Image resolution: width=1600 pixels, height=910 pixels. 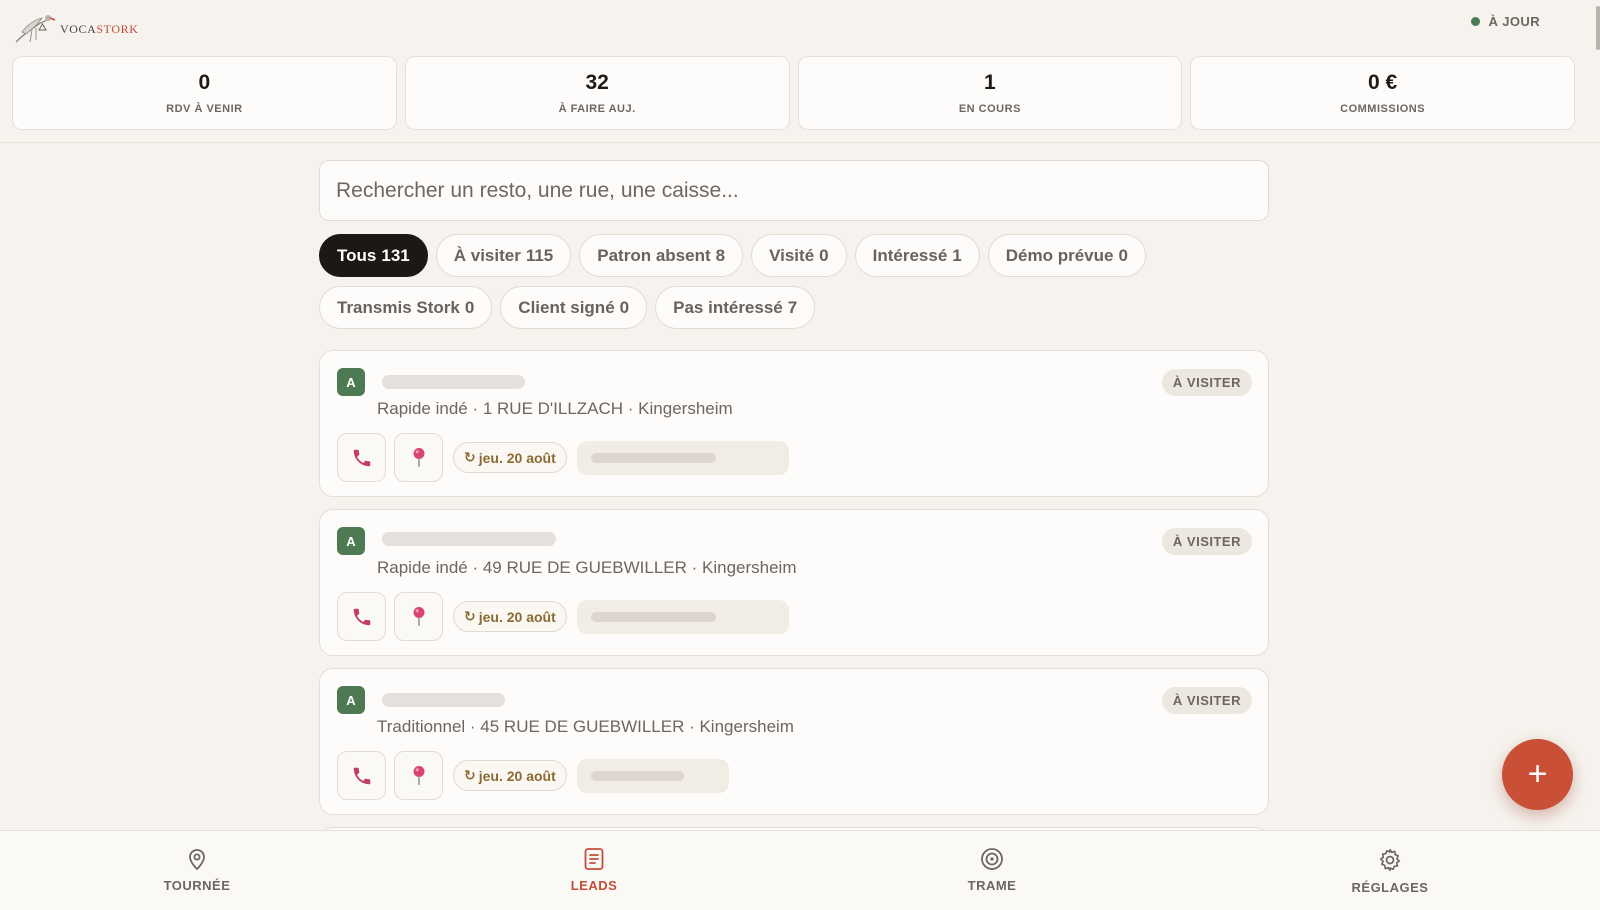 I want to click on stat-in-progress: 1 EN COURS, so click(x=990, y=93).